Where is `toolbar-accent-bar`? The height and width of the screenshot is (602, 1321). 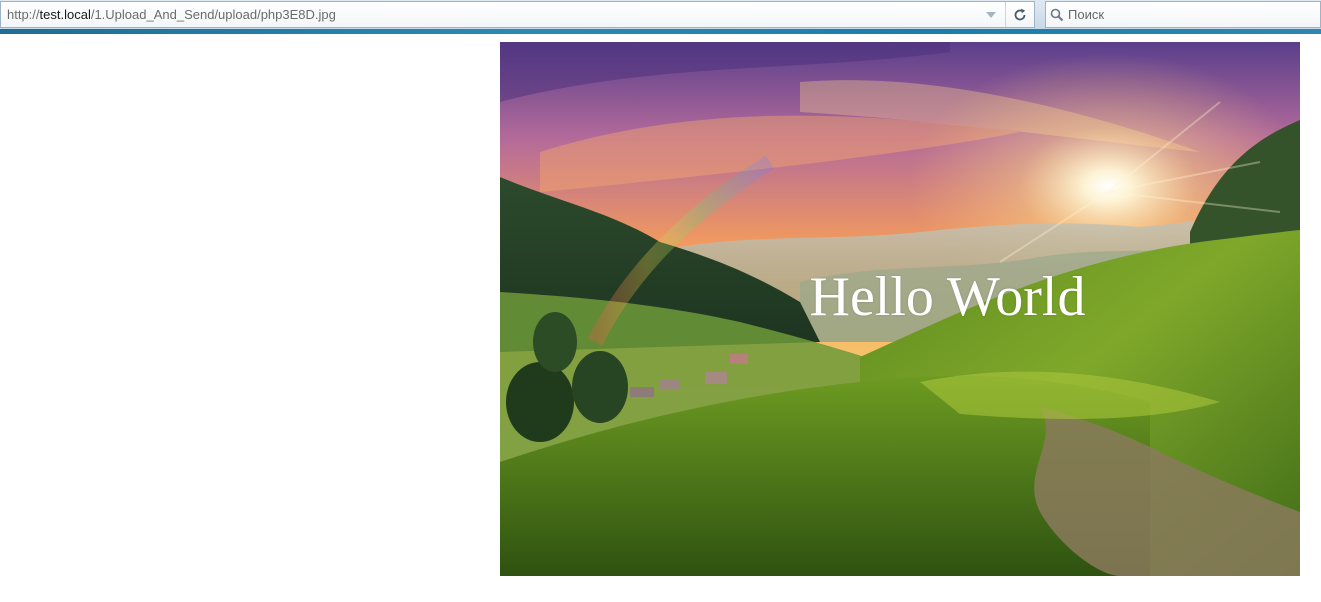
toolbar-accent-bar is located at coordinates (660, 31).